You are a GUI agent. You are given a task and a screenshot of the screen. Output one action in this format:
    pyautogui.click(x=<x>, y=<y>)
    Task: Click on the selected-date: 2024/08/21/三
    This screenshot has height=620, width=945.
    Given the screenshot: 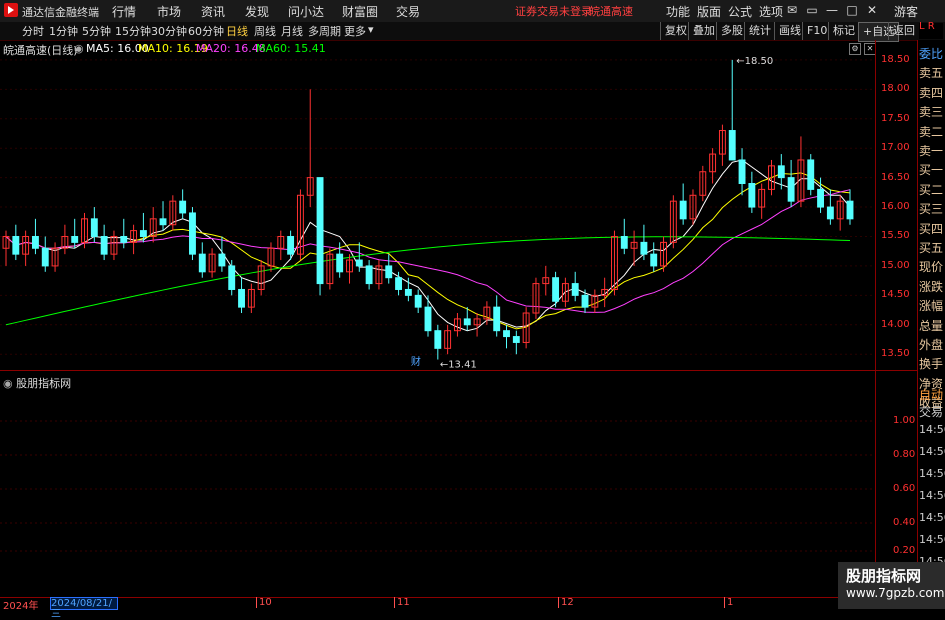 What is the action you would take?
    pyautogui.click(x=84, y=608)
    